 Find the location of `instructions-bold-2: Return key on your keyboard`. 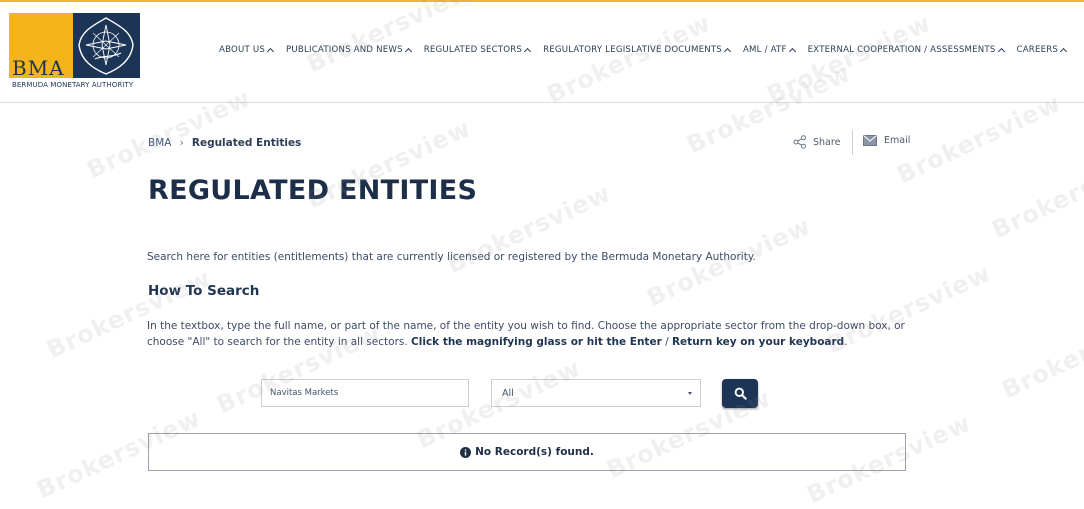

instructions-bold-2: Return key on your keyboard is located at coordinates (758, 342).